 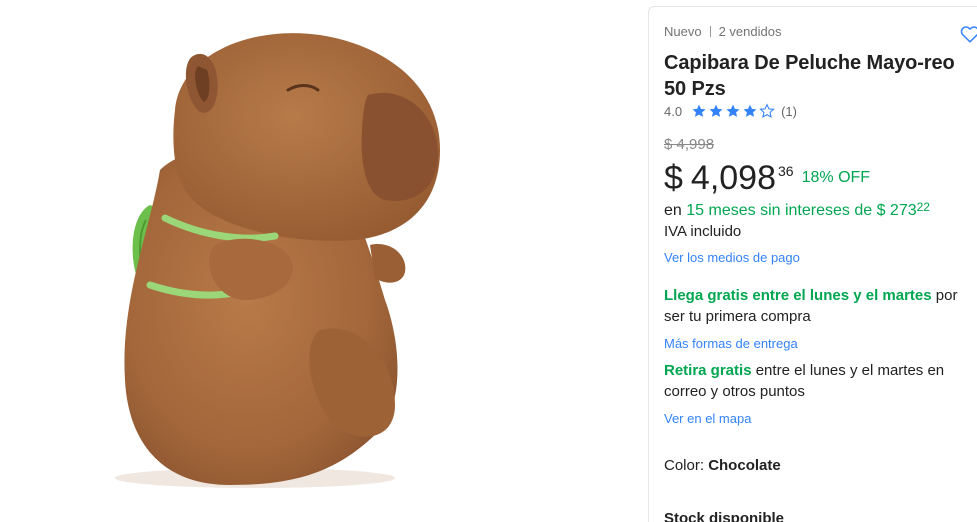 I want to click on price-cents: 36, so click(x=786, y=171).